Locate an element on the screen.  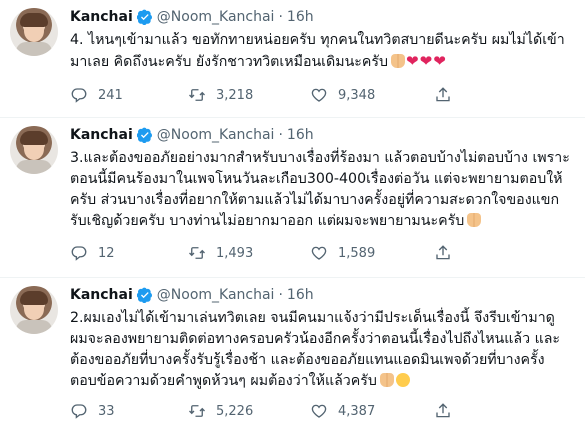
like-count: 1,589 is located at coordinates (357, 253).